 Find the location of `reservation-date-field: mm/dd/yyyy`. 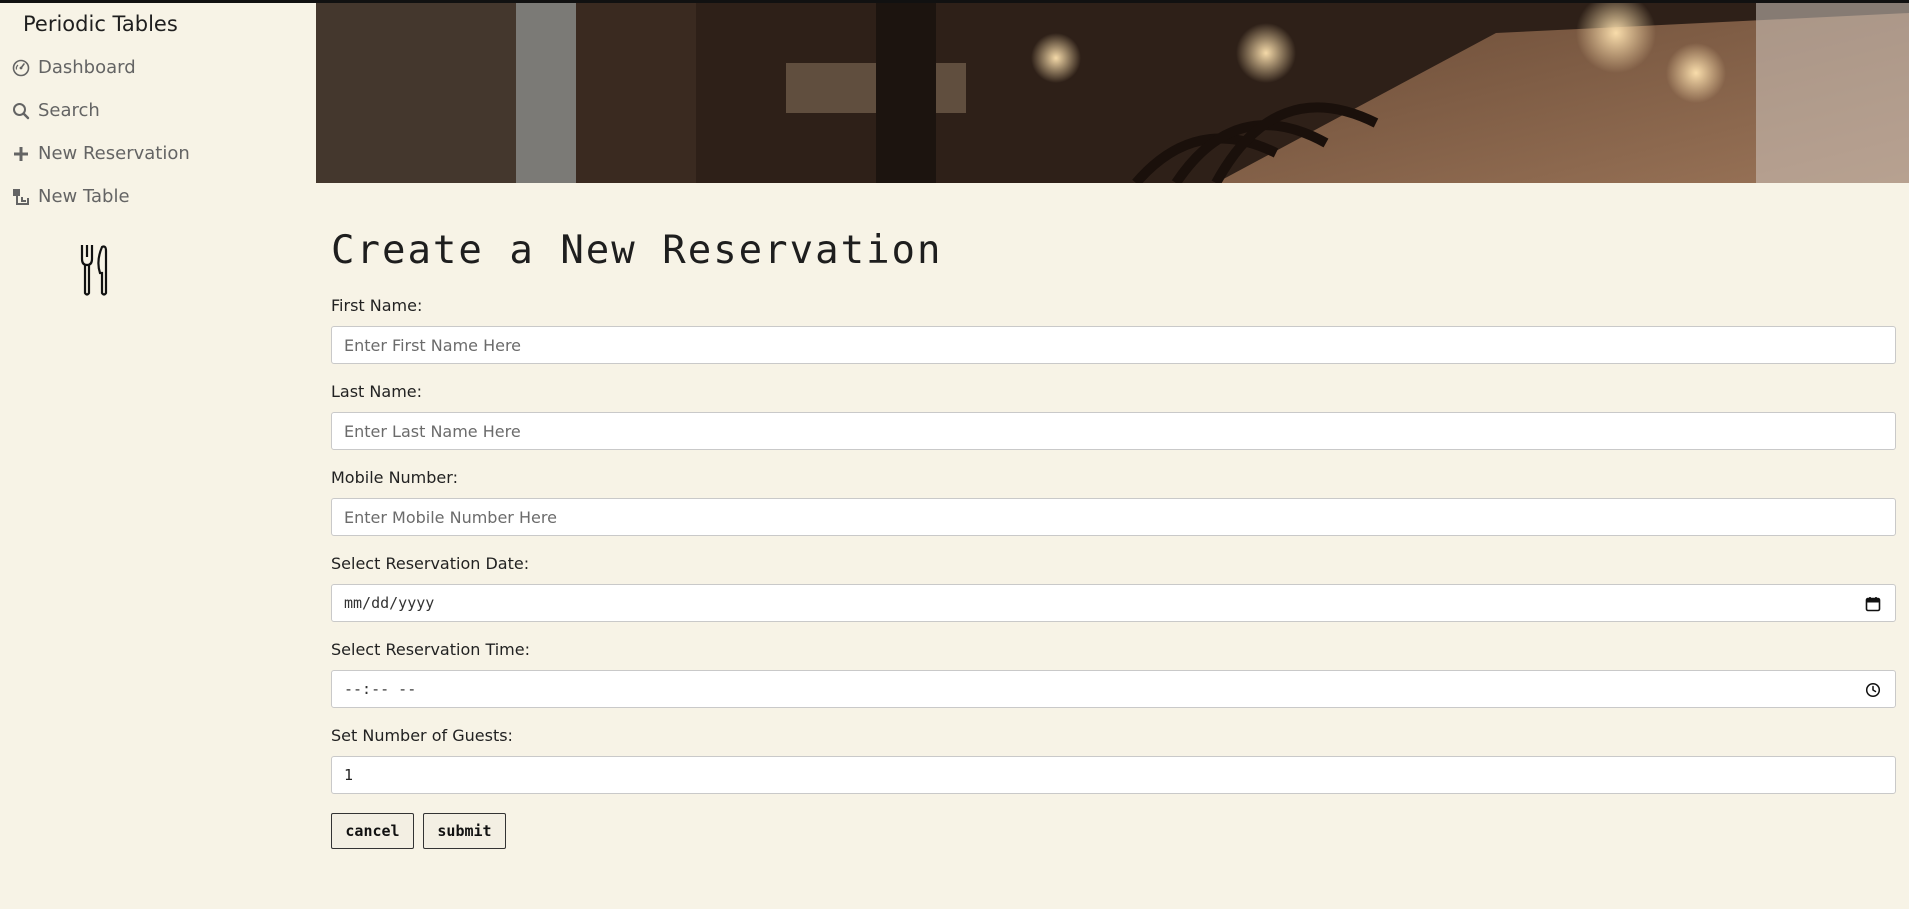

reservation-date-field: mm/dd/yyyy is located at coordinates (1113, 603).